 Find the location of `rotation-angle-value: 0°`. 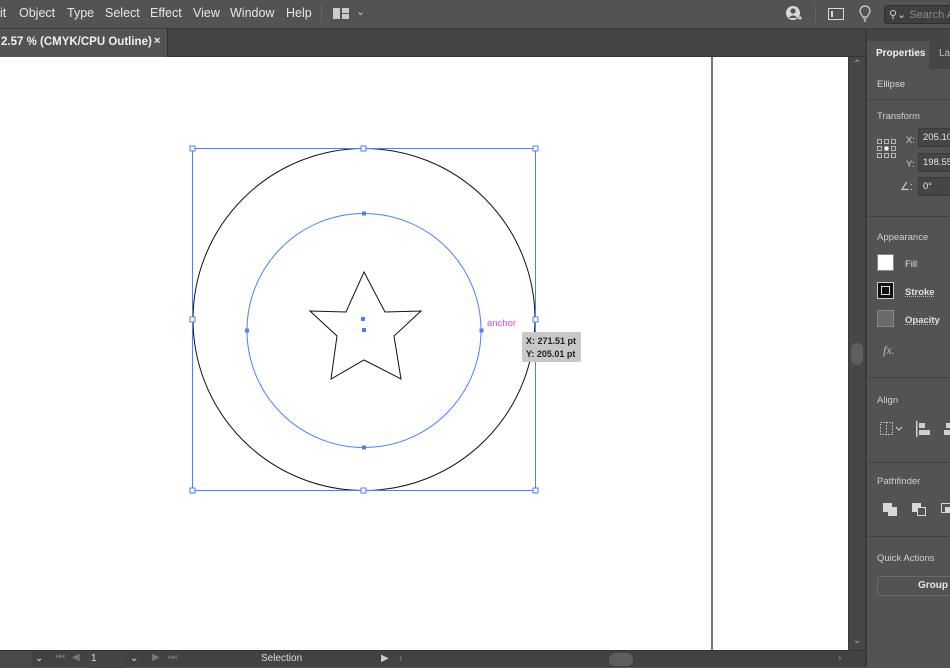

rotation-angle-value: 0° is located at coordinates (927, 186).